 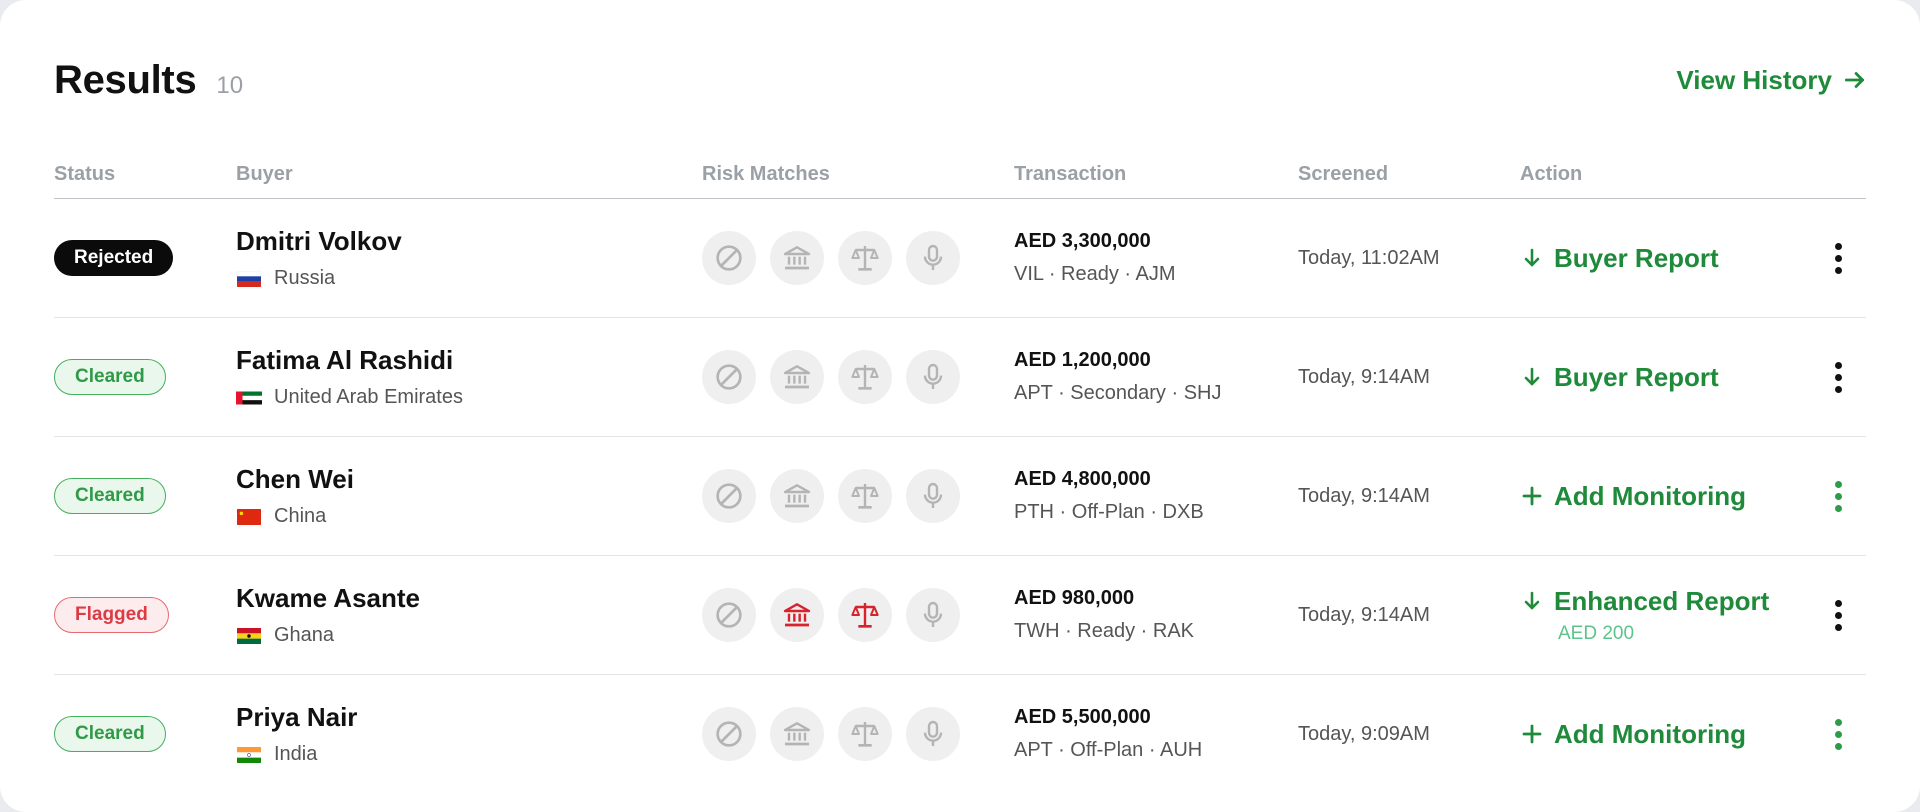 I want to click on buyer-name: Fatima Al Rashidi, so click(x=469, y=360).